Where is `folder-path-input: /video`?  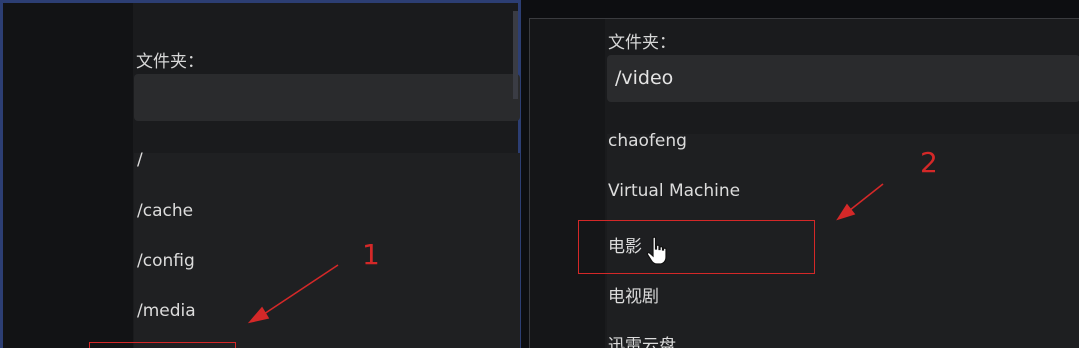 folder-path-input: /video is located at coordinates (843, 78).